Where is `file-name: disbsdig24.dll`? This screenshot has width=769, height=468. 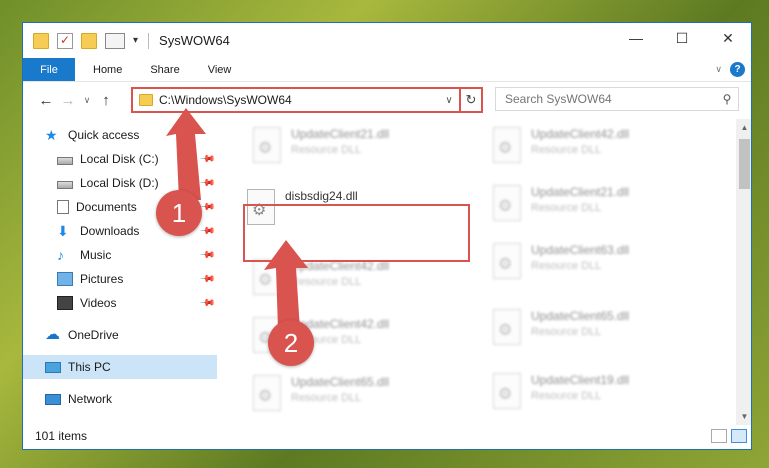
file-name: disbsdig24.dll is located at coordinates (321, 196).